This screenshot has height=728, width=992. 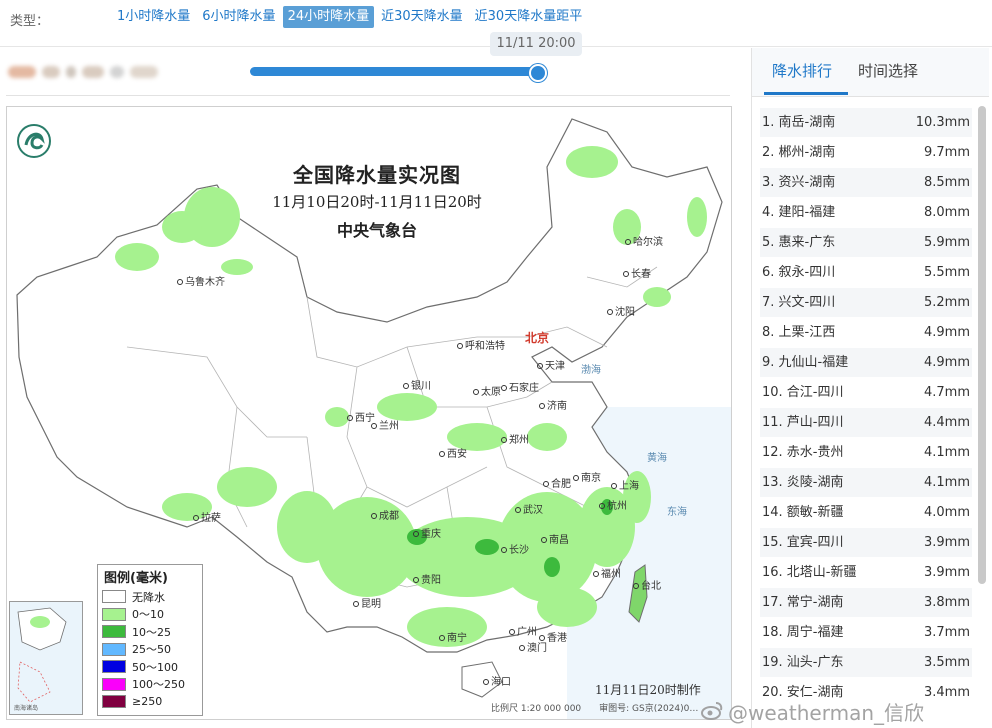 I want to click on city-shanghai: 上海, so click(x=625, y=484).